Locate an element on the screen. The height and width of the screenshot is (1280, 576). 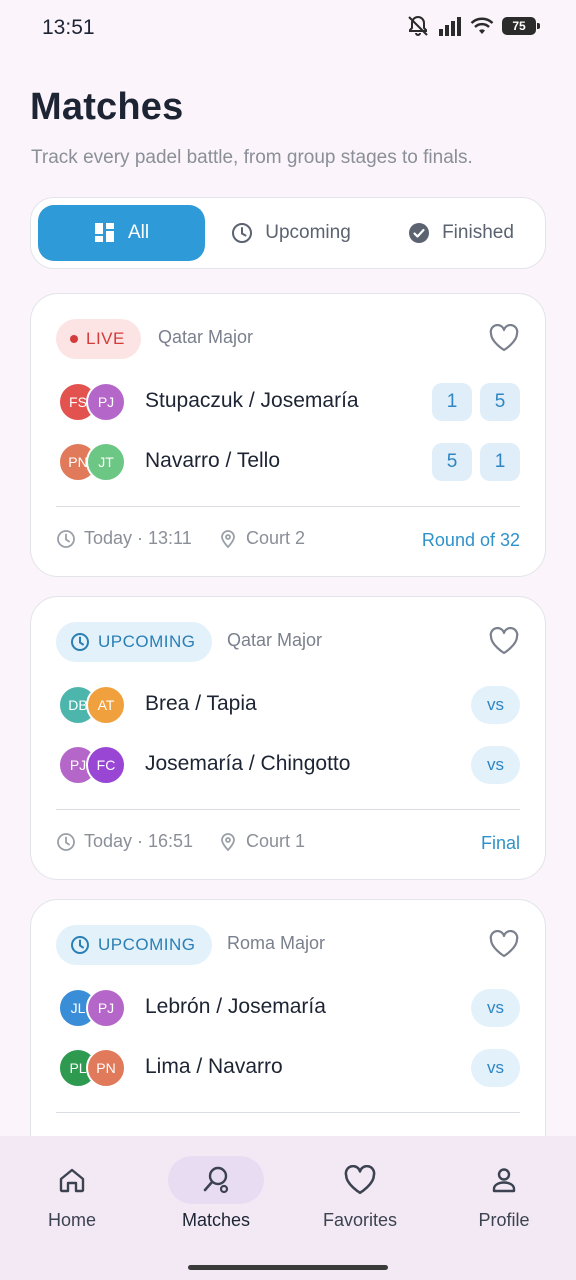
team-row: PJ FC Josemaría / Chingotto vs is located at coordinates (288, 765).